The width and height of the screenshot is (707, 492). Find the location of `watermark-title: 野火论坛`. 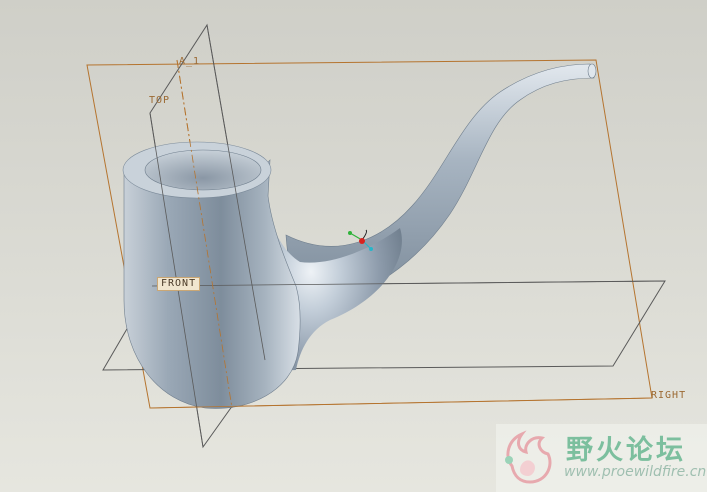

watermark-title: 野火论坛 is located at coordinates (626, 450).